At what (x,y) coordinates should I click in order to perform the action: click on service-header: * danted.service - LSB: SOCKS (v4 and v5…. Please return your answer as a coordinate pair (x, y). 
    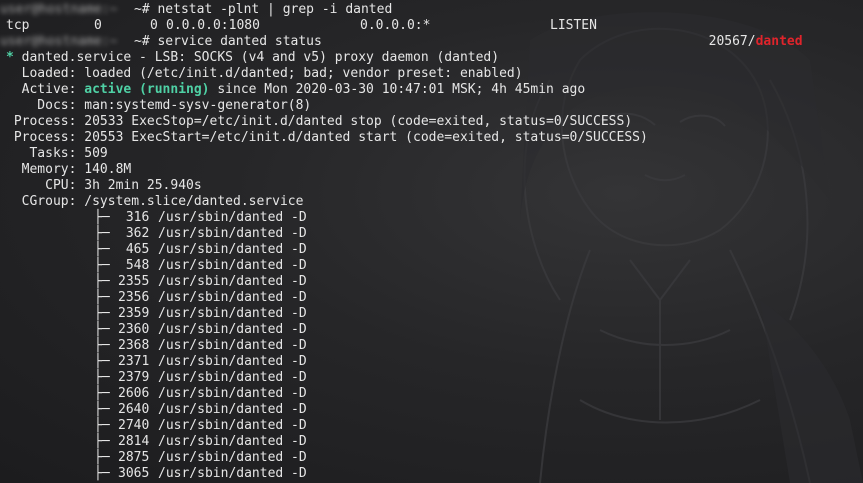
    Looking at the image, I should click on (431, 58).